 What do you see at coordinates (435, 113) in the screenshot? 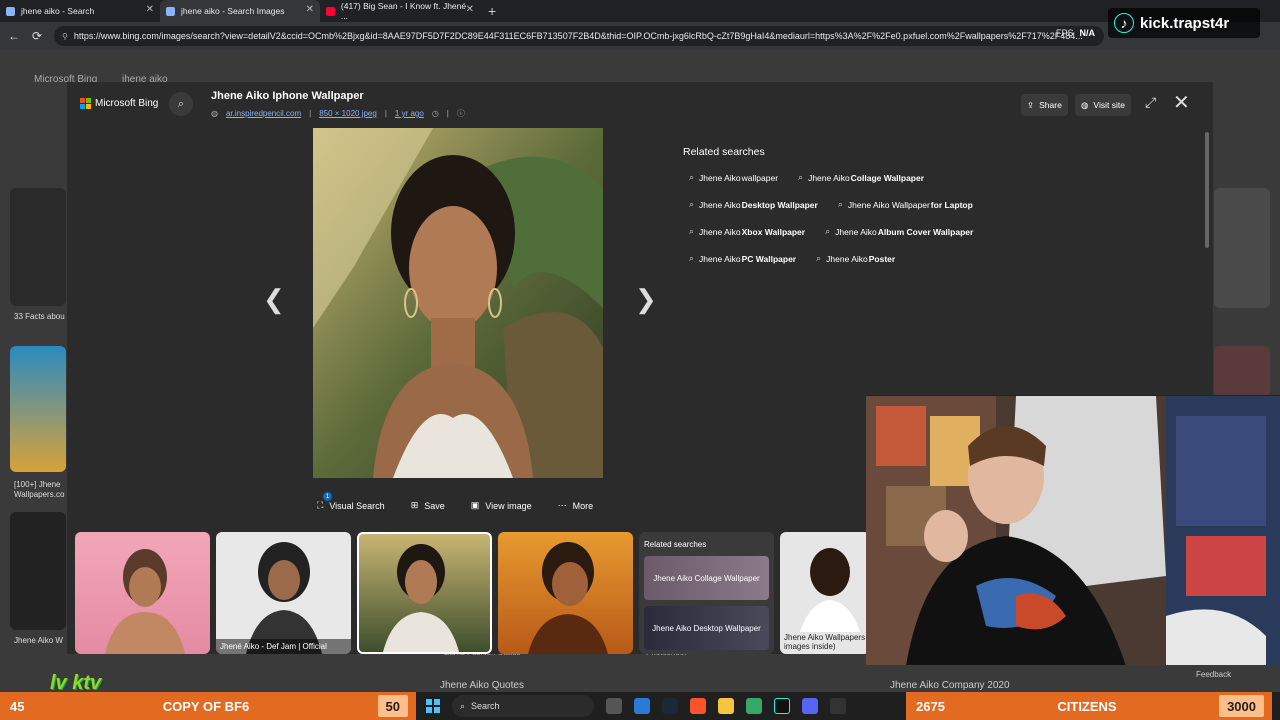
I see `clock-icon: ◷` at bounding box center [435, 113].